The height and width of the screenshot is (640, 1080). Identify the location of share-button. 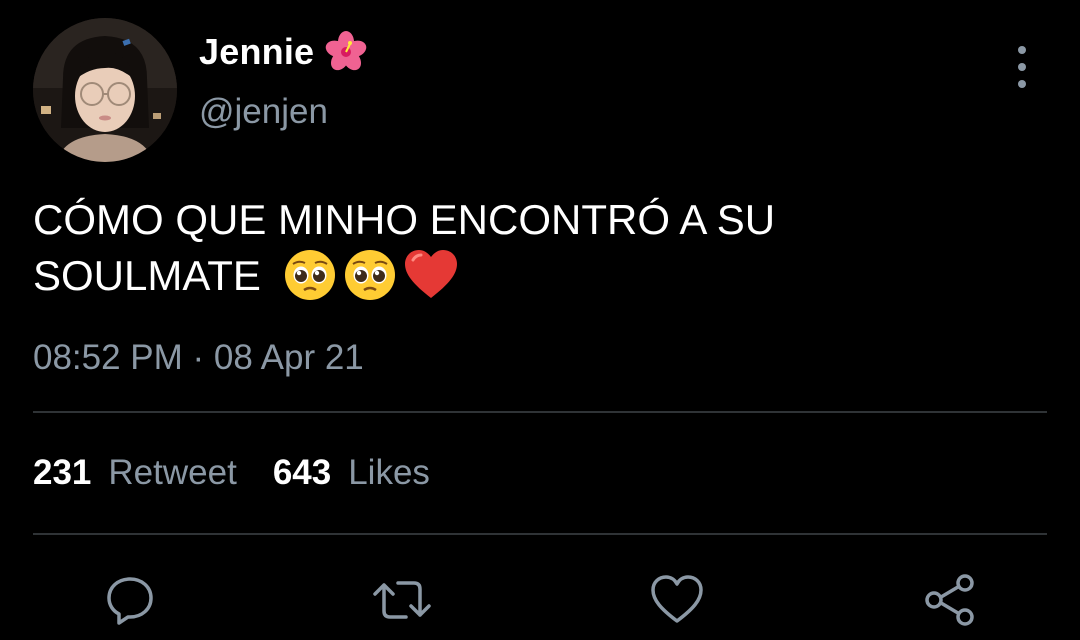
(950, 600).